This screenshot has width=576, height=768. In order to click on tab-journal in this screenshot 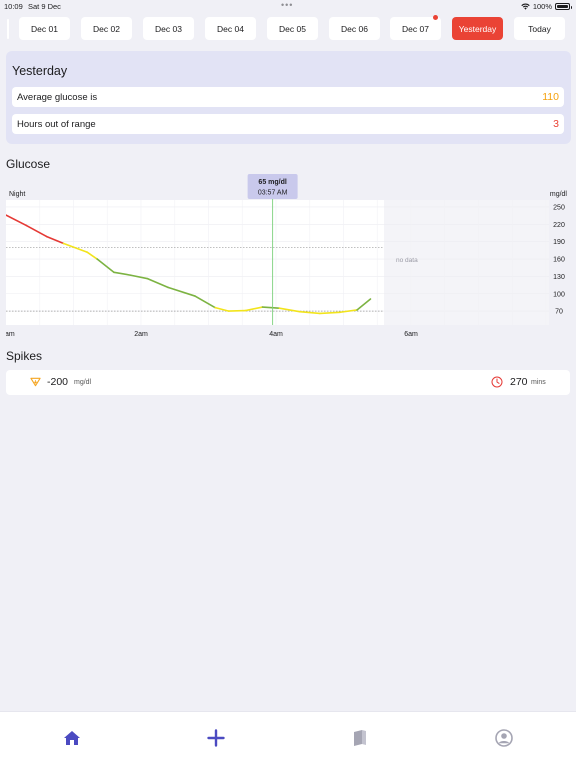, I will do `click(360, 738)`.